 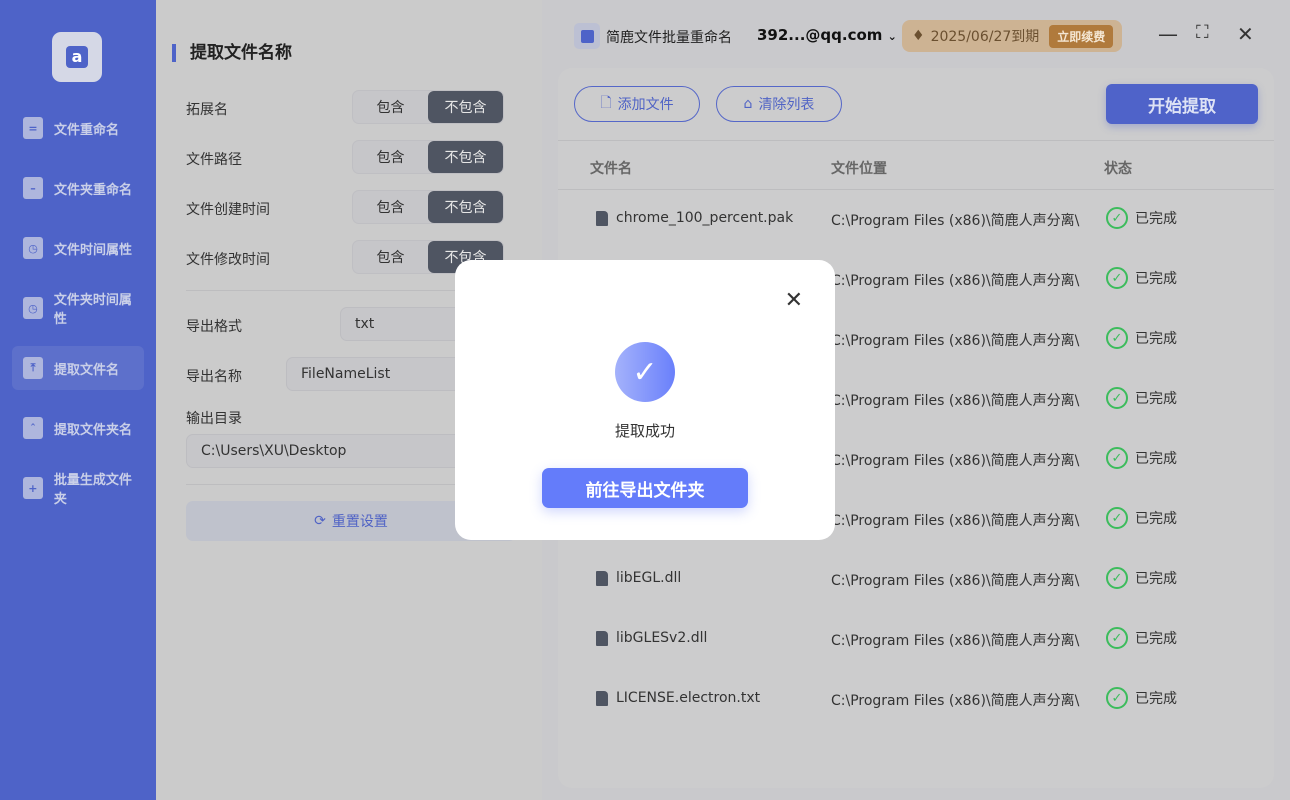 I want to click on add-file-label: 添加文件, so click(x=645, y=105).